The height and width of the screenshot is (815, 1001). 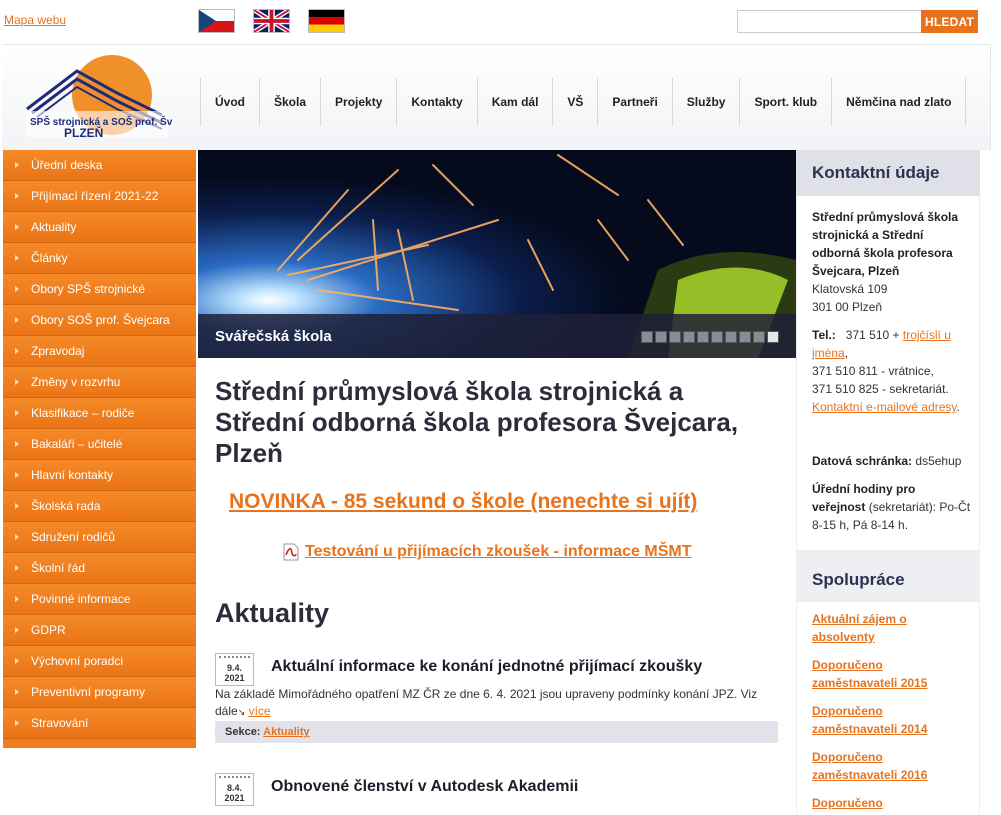 I want to click on slider-dots, so click(x=710, y=337).